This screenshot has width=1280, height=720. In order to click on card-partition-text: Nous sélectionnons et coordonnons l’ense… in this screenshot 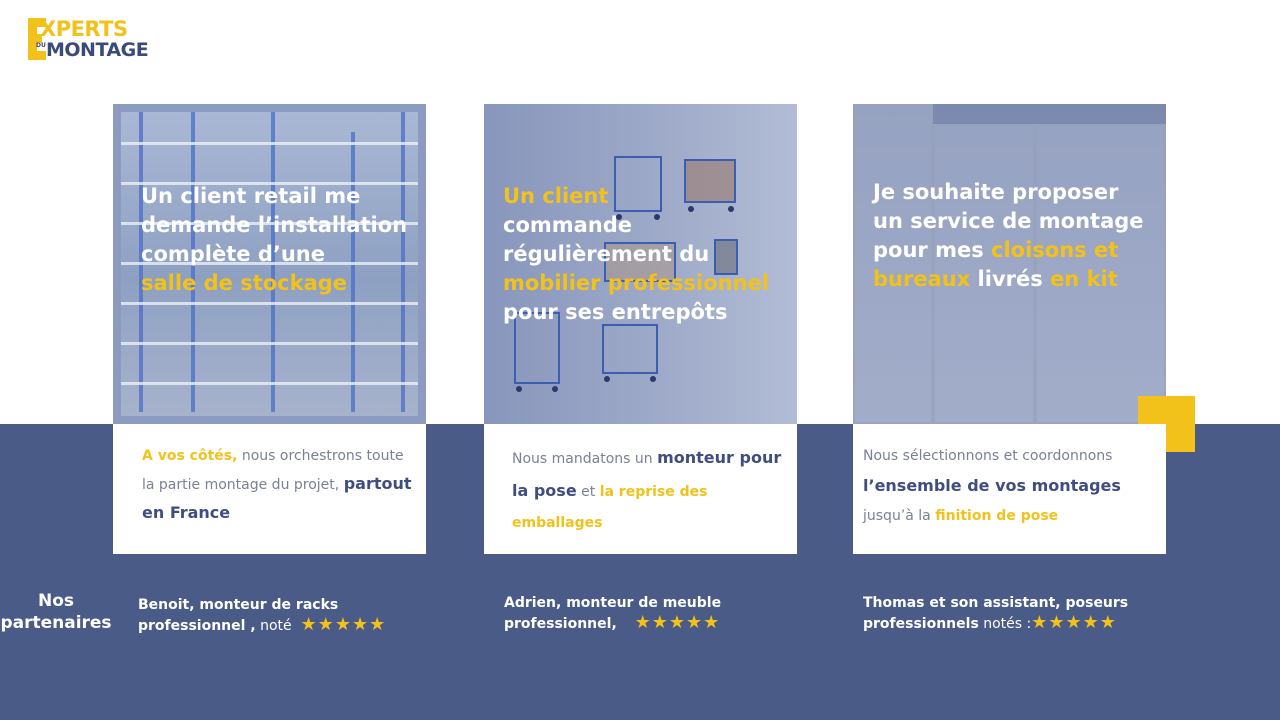, I will do `click(992, 486)`.